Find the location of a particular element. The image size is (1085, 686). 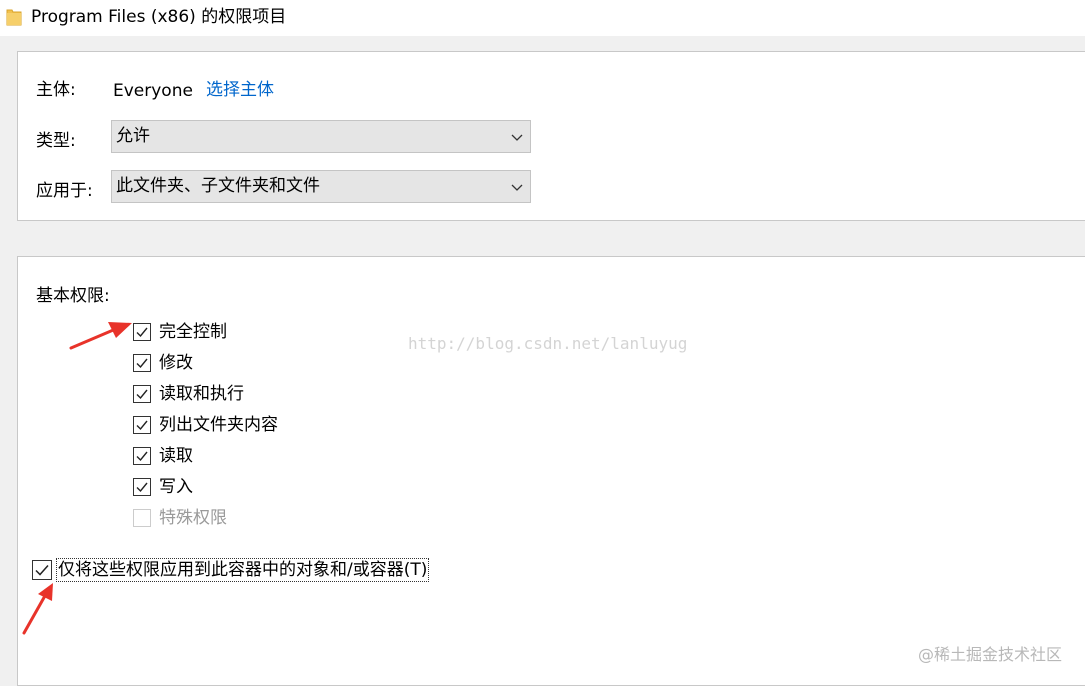

applies-to-label: 应用于: is located at coordinates (64, 191).